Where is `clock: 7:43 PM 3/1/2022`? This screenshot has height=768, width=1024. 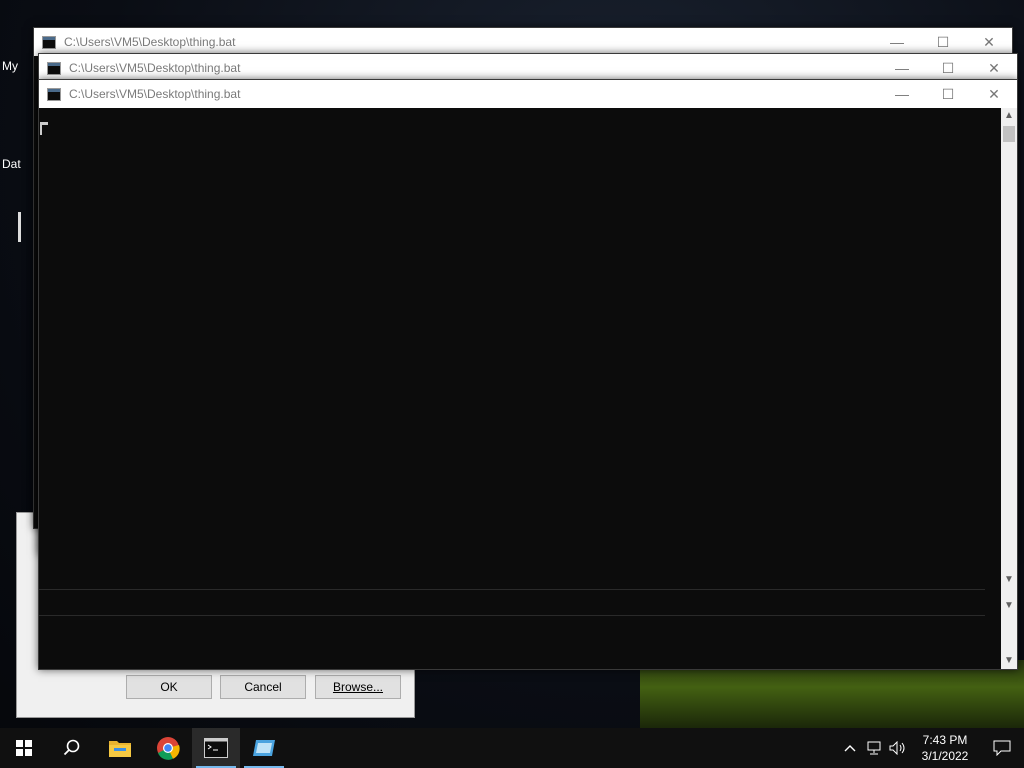 clock: 7:43 PM 3/1/2022 is located at coordinates (945, 748).